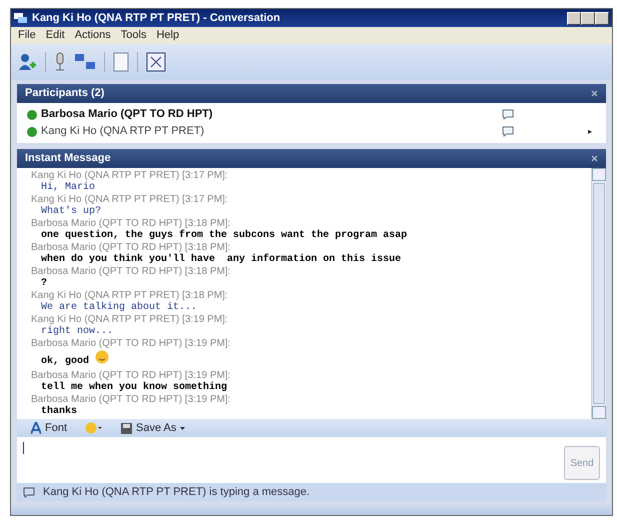 The width and height of the screenshot is (617, 522). What do you see at coordinates (130, 320) in the screenshot?
I see `sender-line: Kang Ki Ho (QNA RTP PT PRET) [3:19 PM]:` at bounding box center [130, 320].